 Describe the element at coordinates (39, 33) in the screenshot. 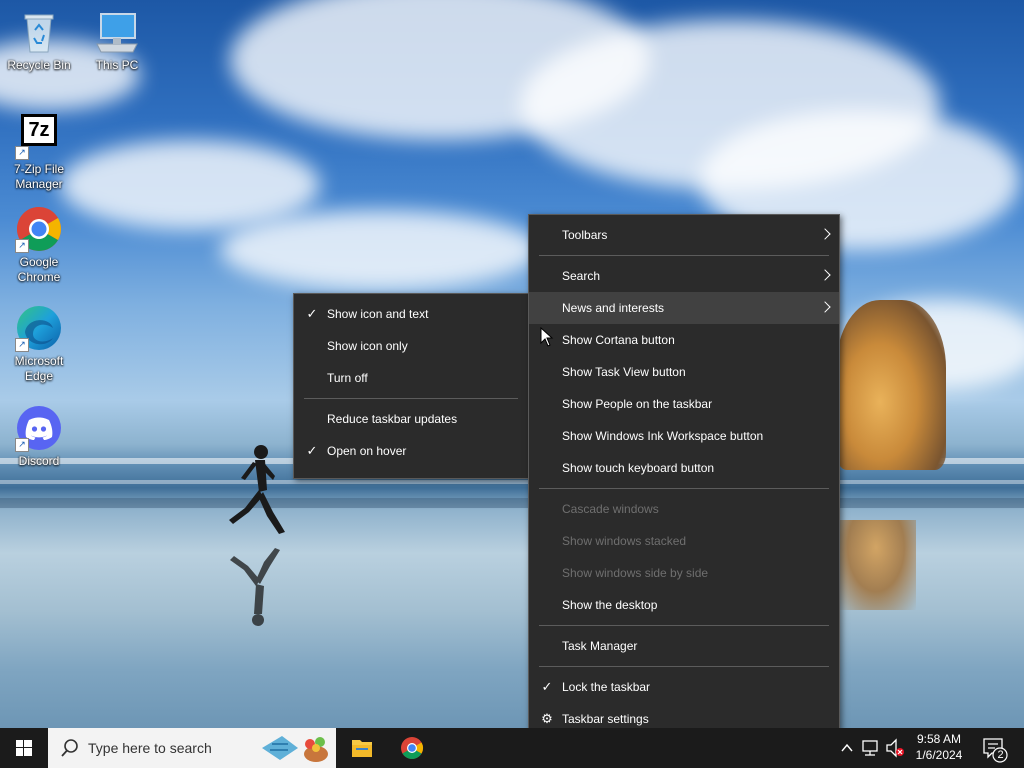

I see `recycle-bin-icon` at that location.